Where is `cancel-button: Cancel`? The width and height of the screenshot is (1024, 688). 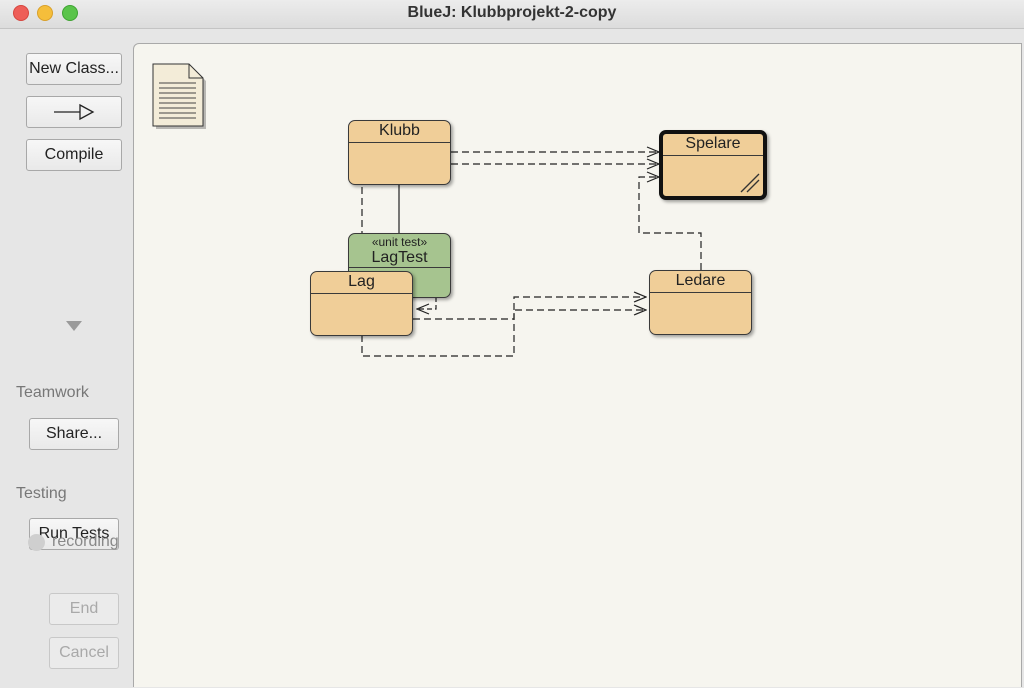 cancel-button: Cancel is located at coordinates (84, 653).